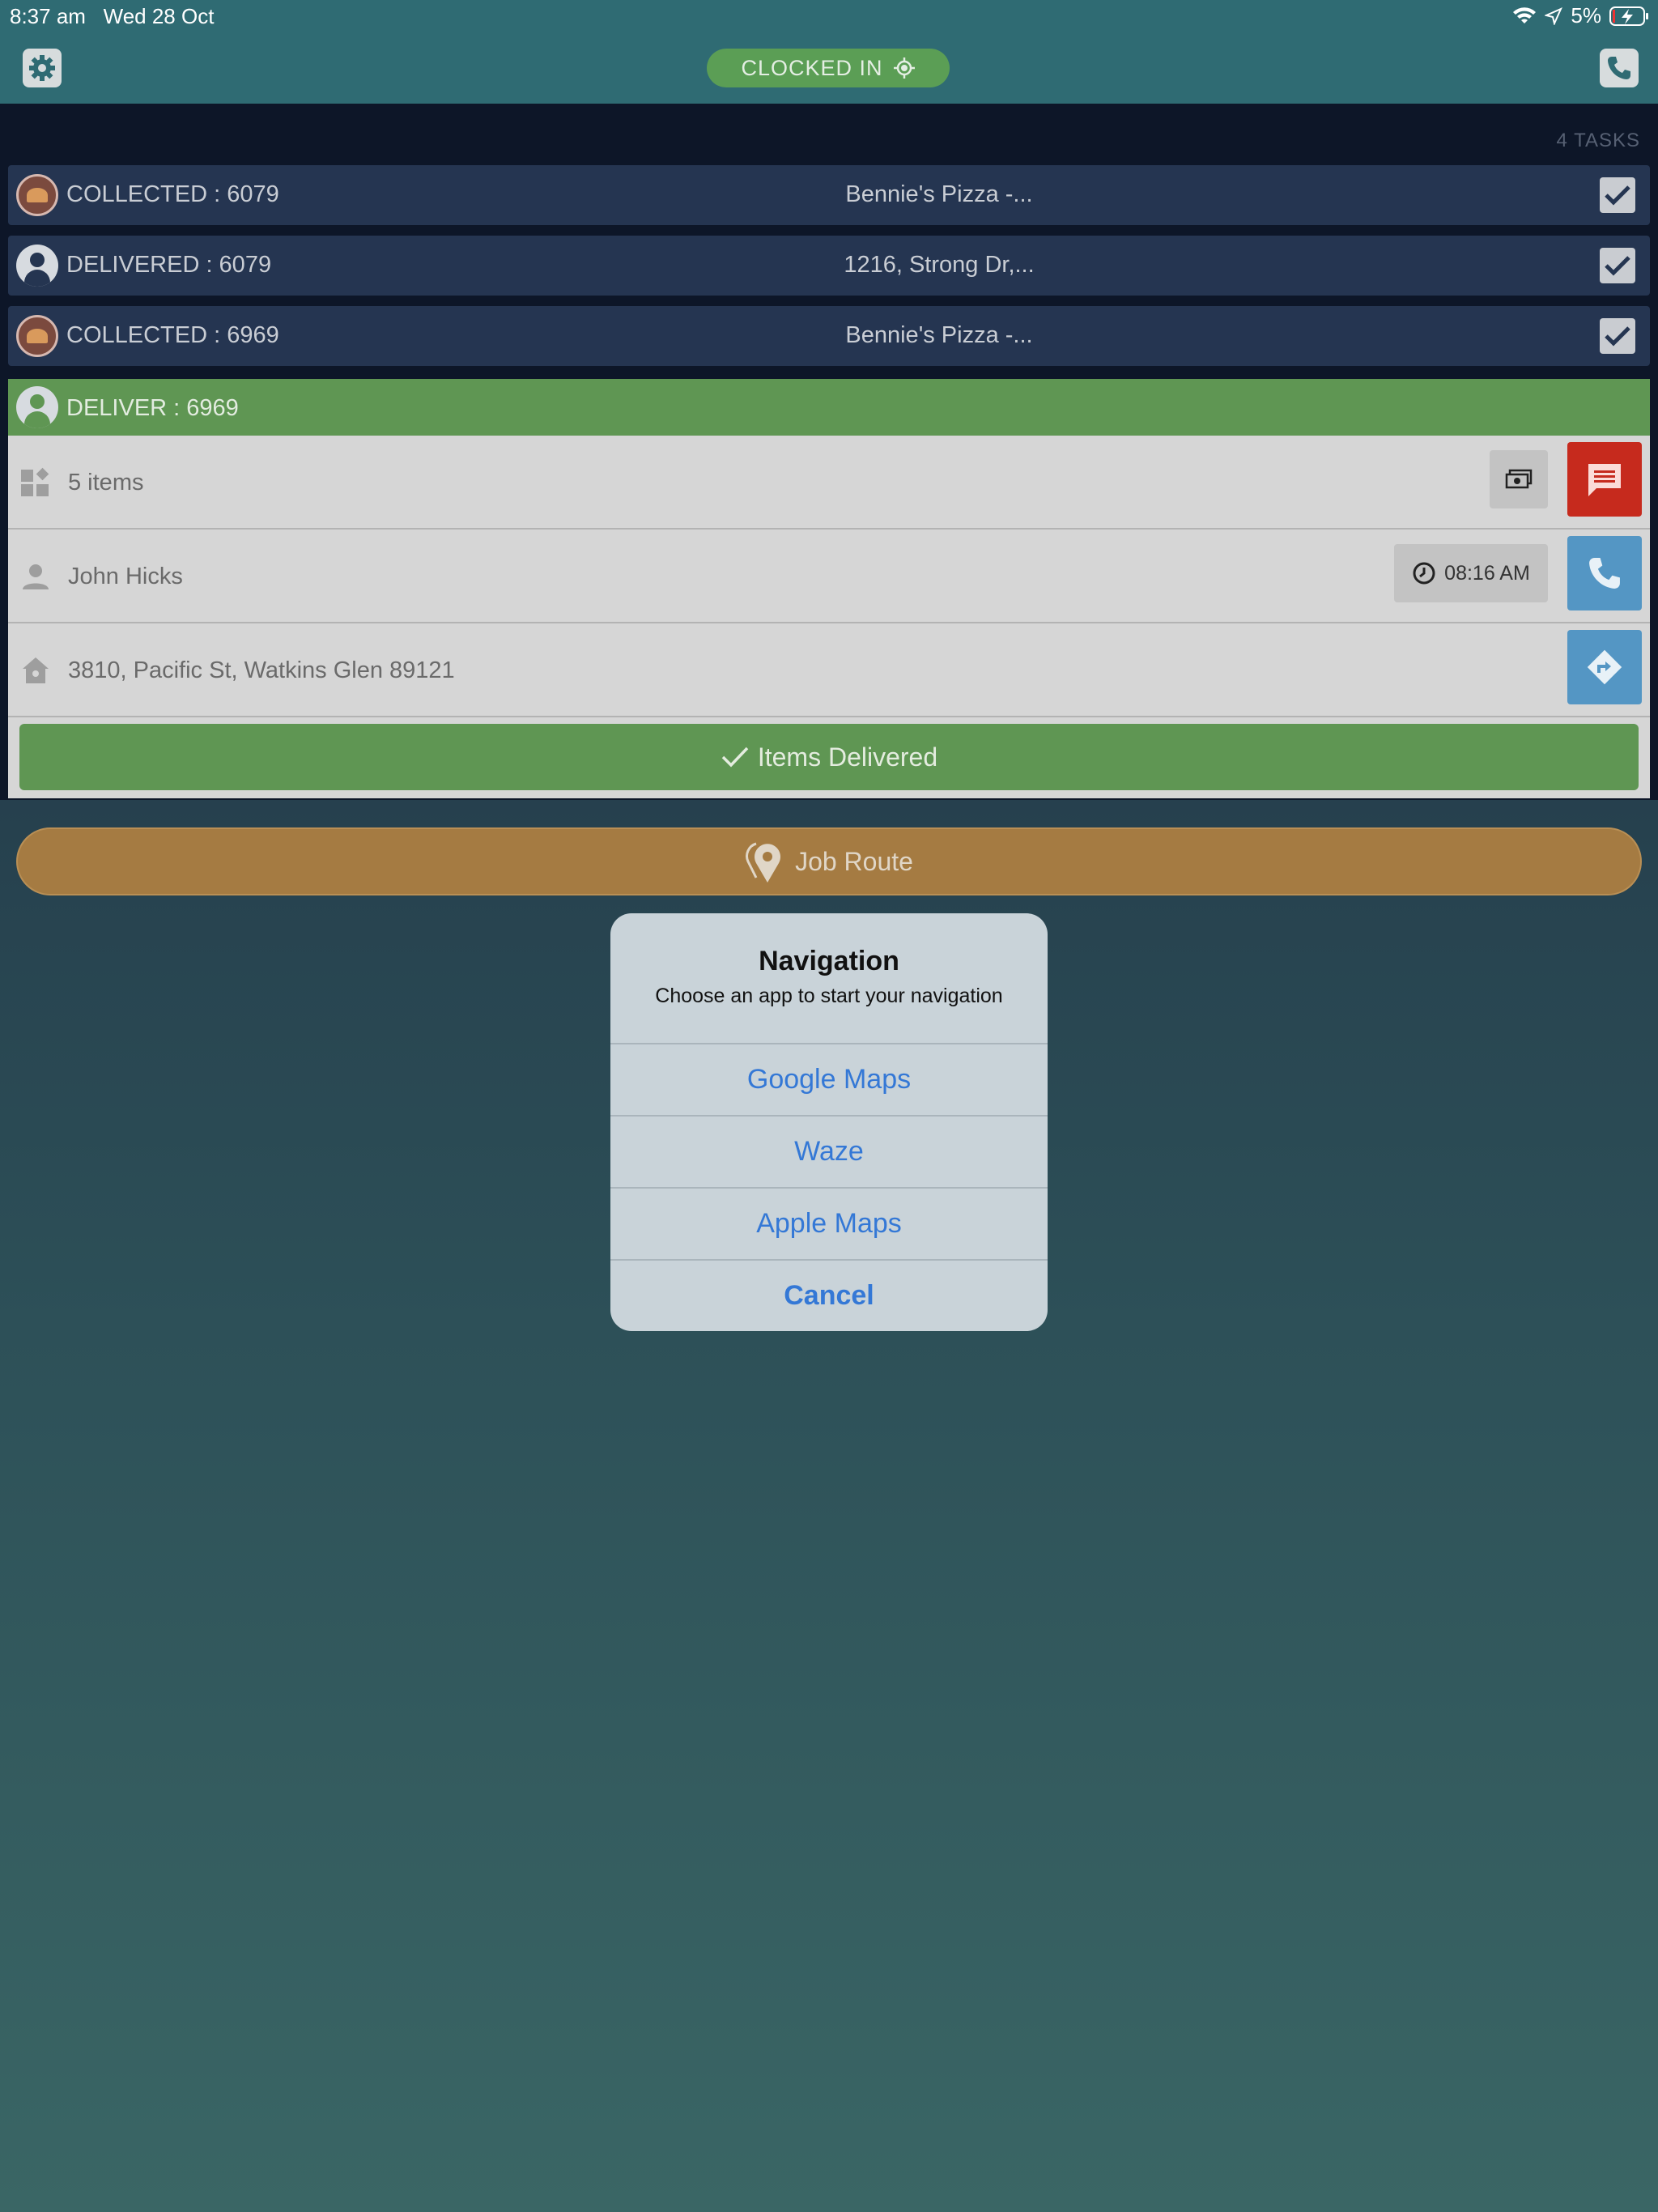 The height and width of the screenshot is (2212, 1658). I want to click on message-button, so click(1604, 480).